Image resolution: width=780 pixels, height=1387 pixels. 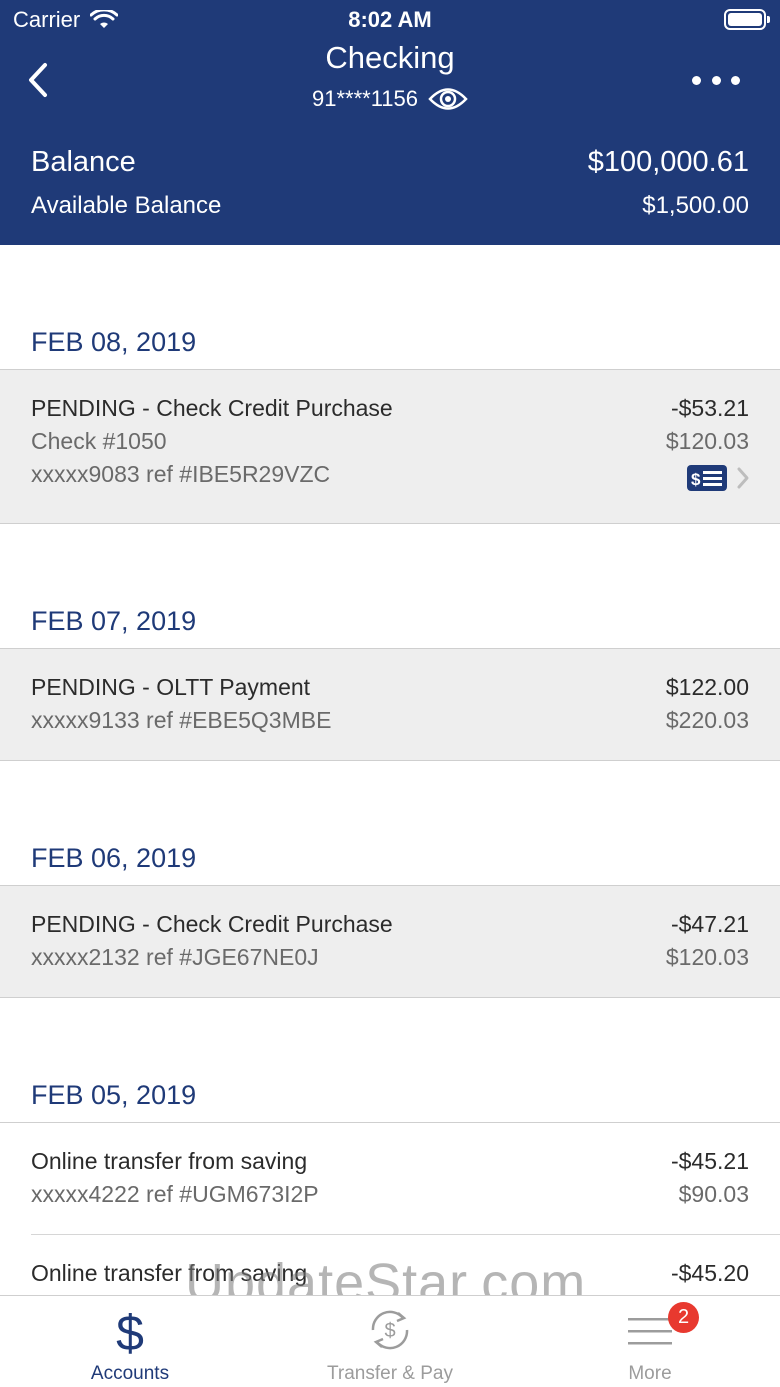 I want to click on chevron-right-icon, so click(x=743, y=478).